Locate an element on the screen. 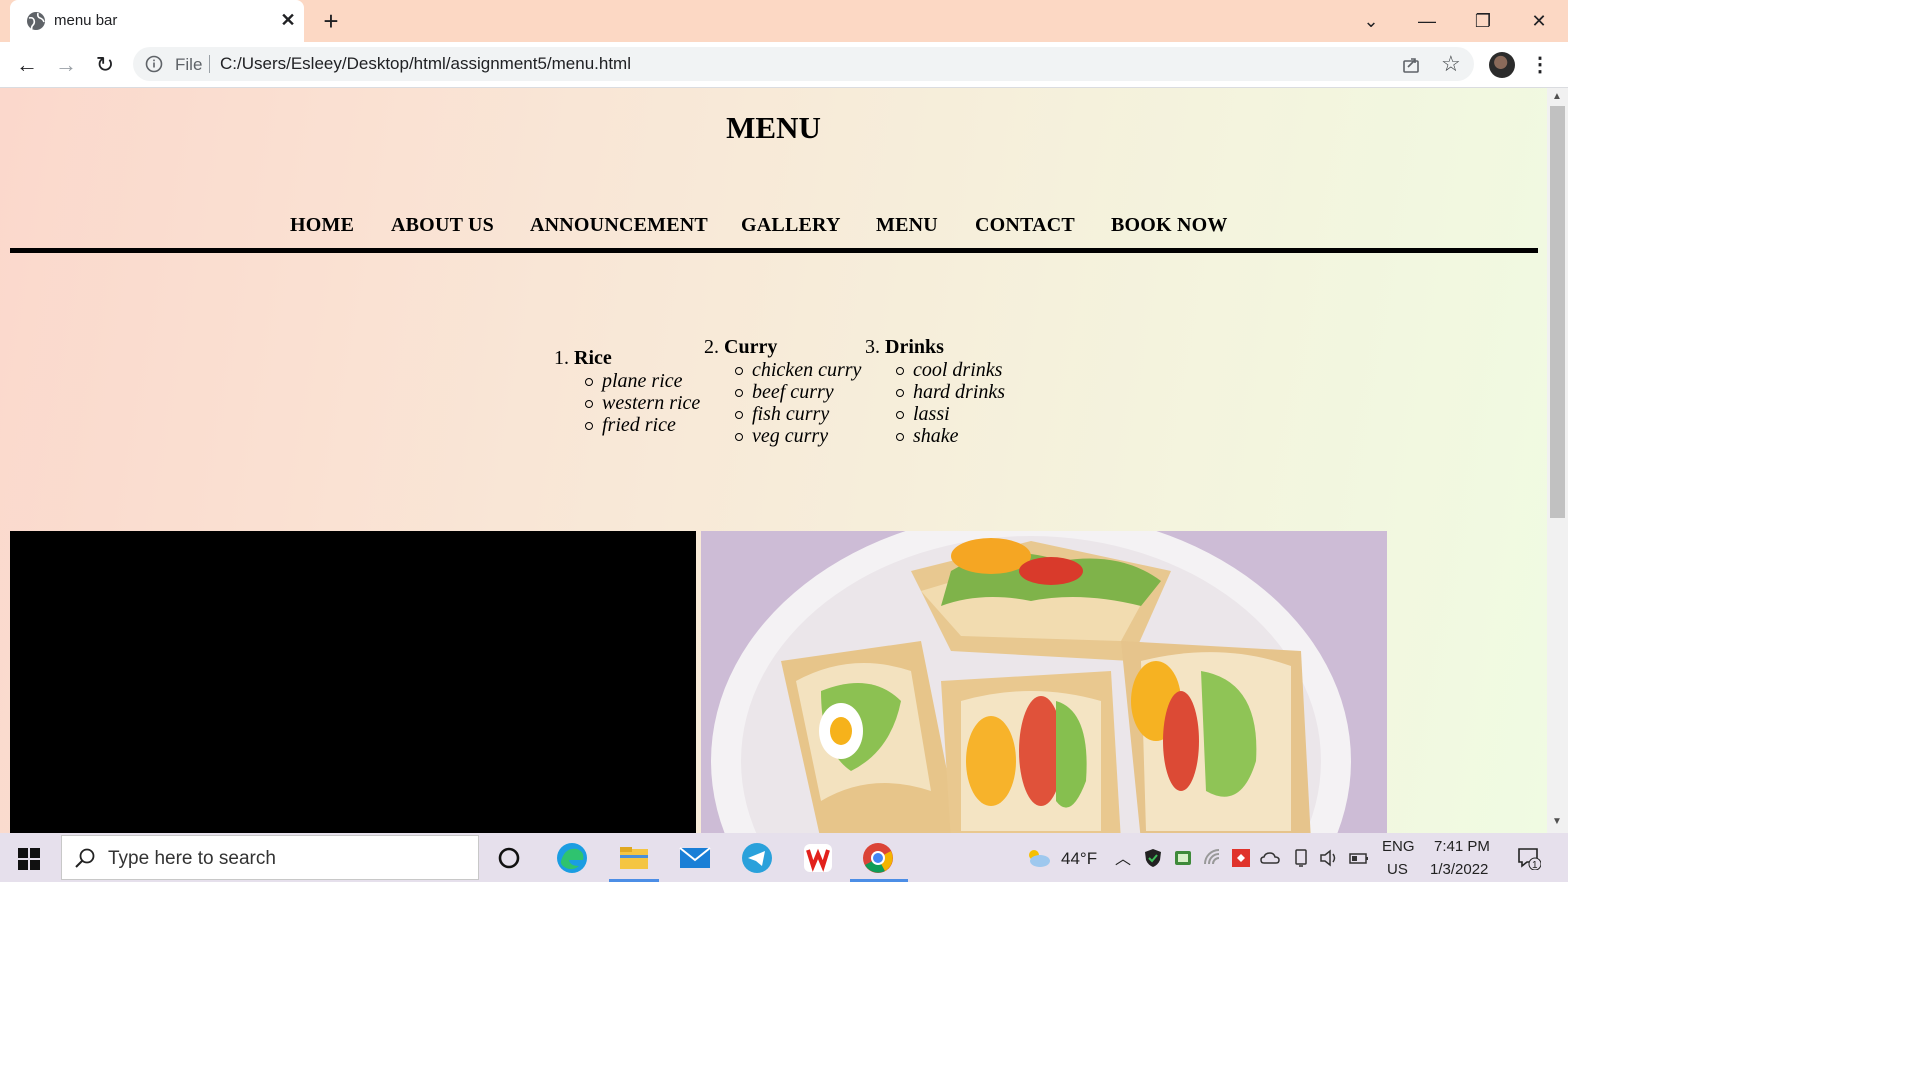 This screenshot has width=1920, height=1080. nav-contact: CONTACT is located at coordinates (1025, 225).